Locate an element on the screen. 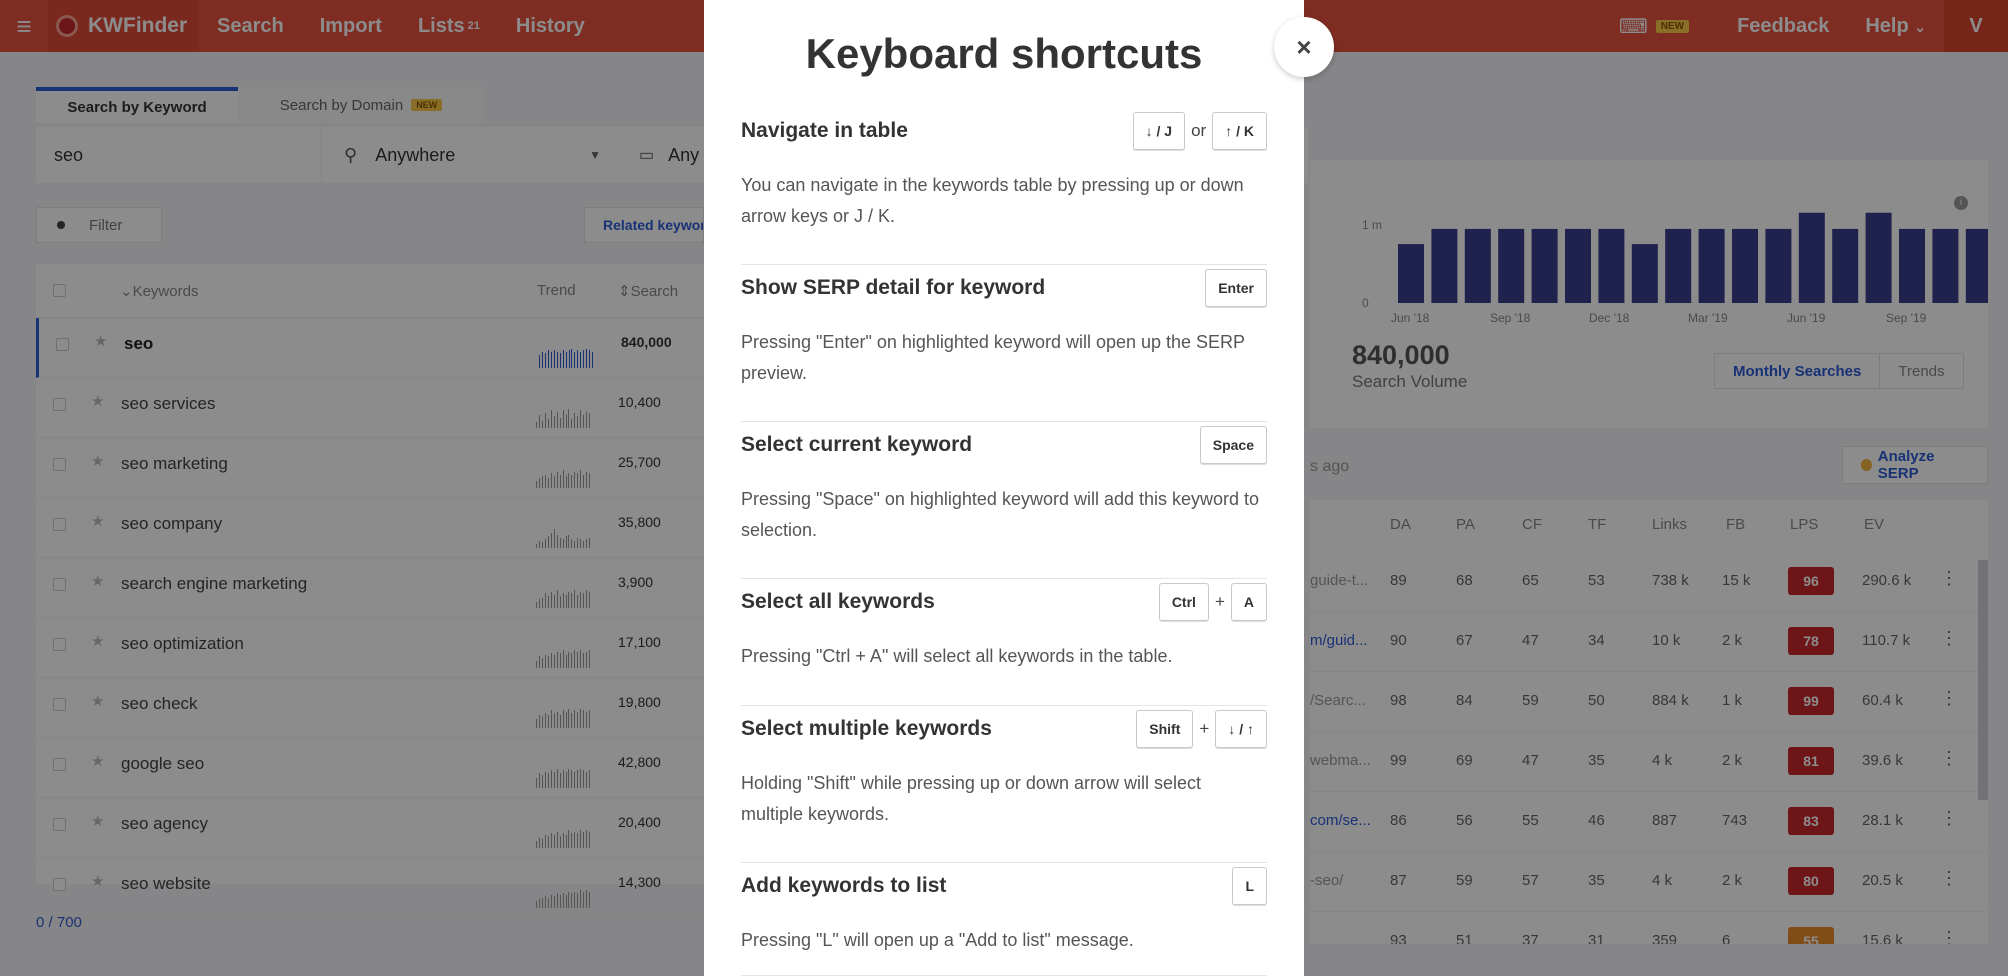  key-joiner: or is located at coordinates (1199, 130).